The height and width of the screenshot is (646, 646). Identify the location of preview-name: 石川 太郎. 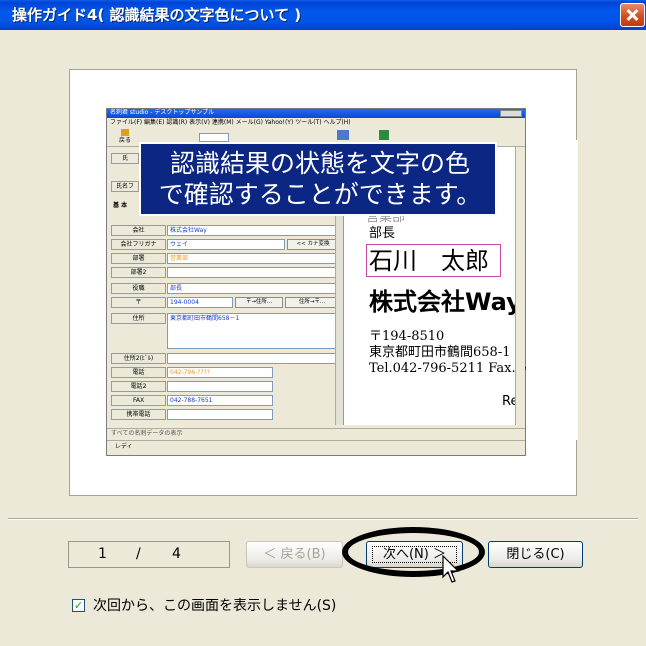
(429, 261).